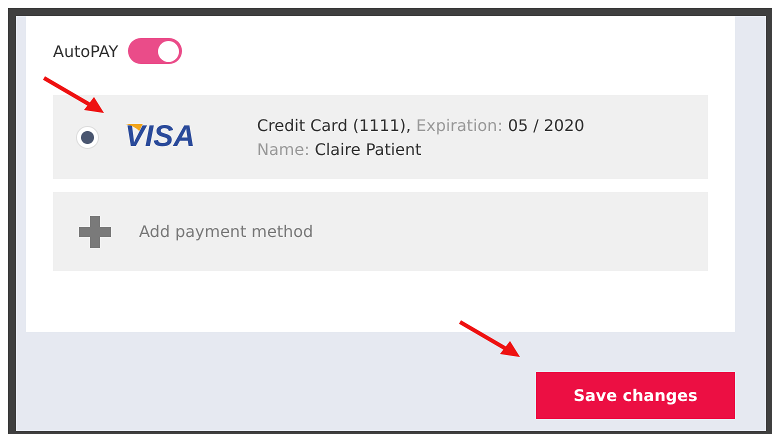 The height and width of the screenshot is (434, 772). I want to click on plus-icon, so click(95, 232).